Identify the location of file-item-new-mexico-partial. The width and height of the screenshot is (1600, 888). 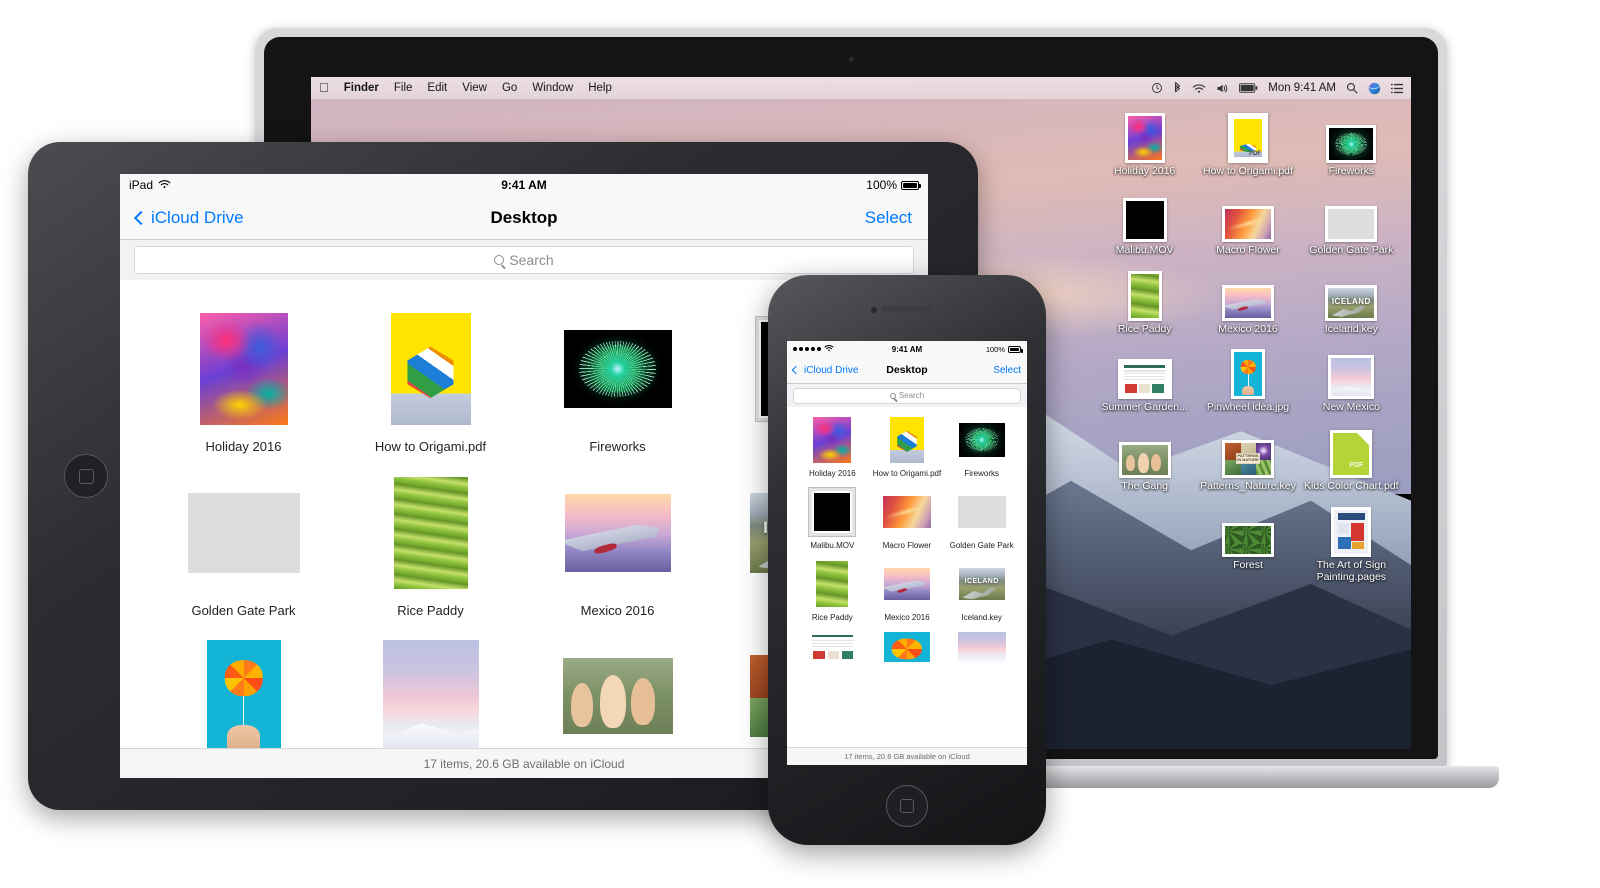
(981, 647).